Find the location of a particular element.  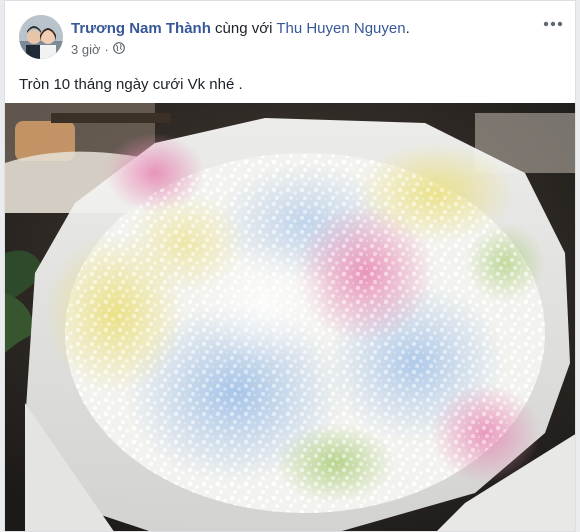

avatar-image is located at coordinates (41, 37).